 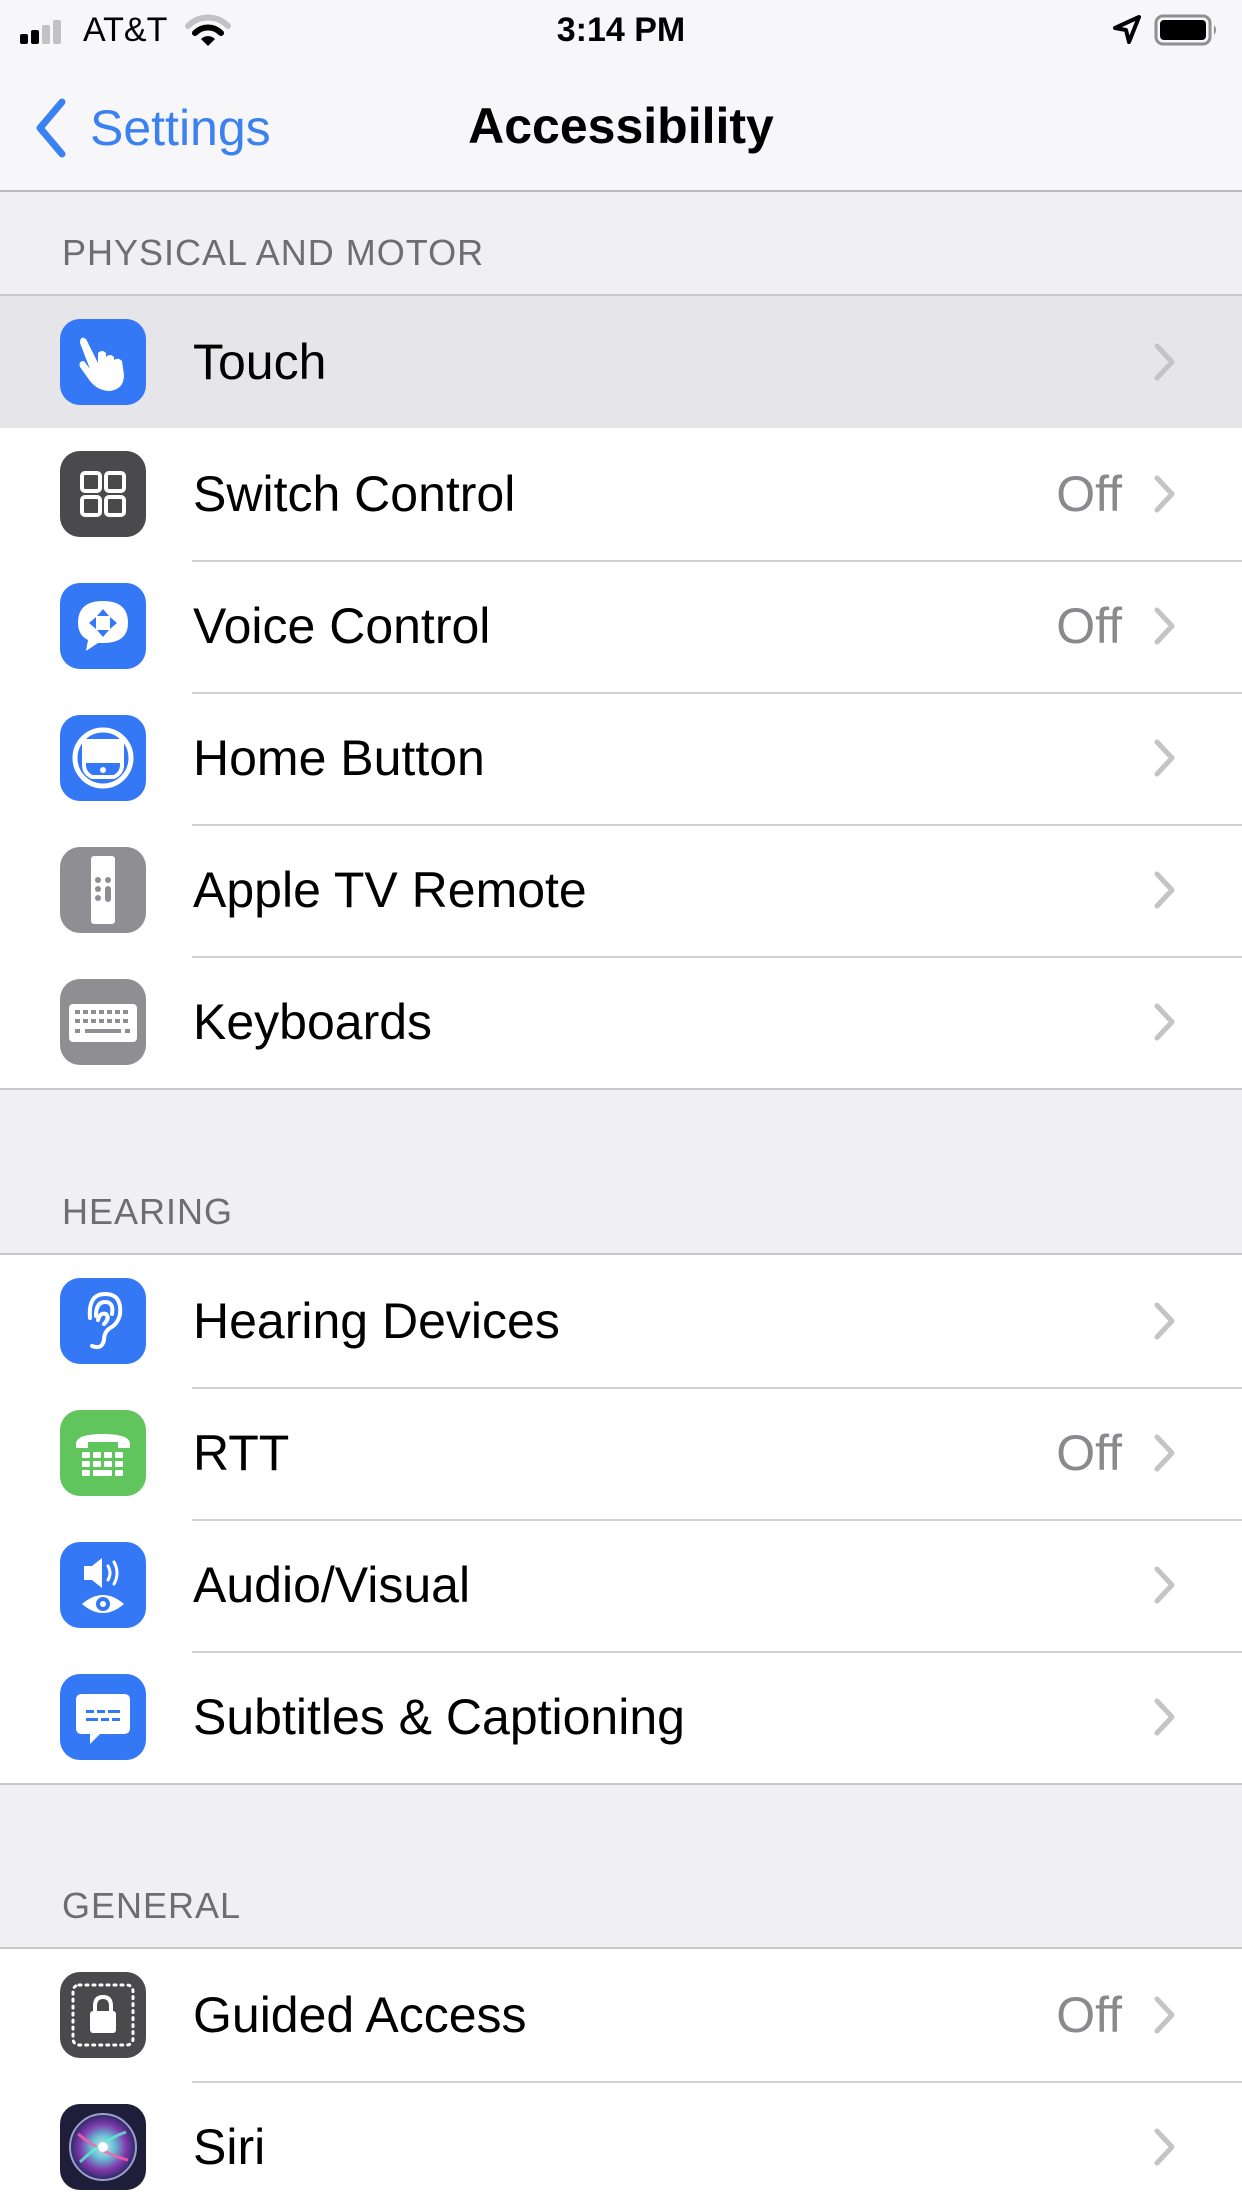 What do you see at coordinates (390, 890) in the screenshot?
I see `row-label: Apple TV Remote` at bounding box center [390, 890].